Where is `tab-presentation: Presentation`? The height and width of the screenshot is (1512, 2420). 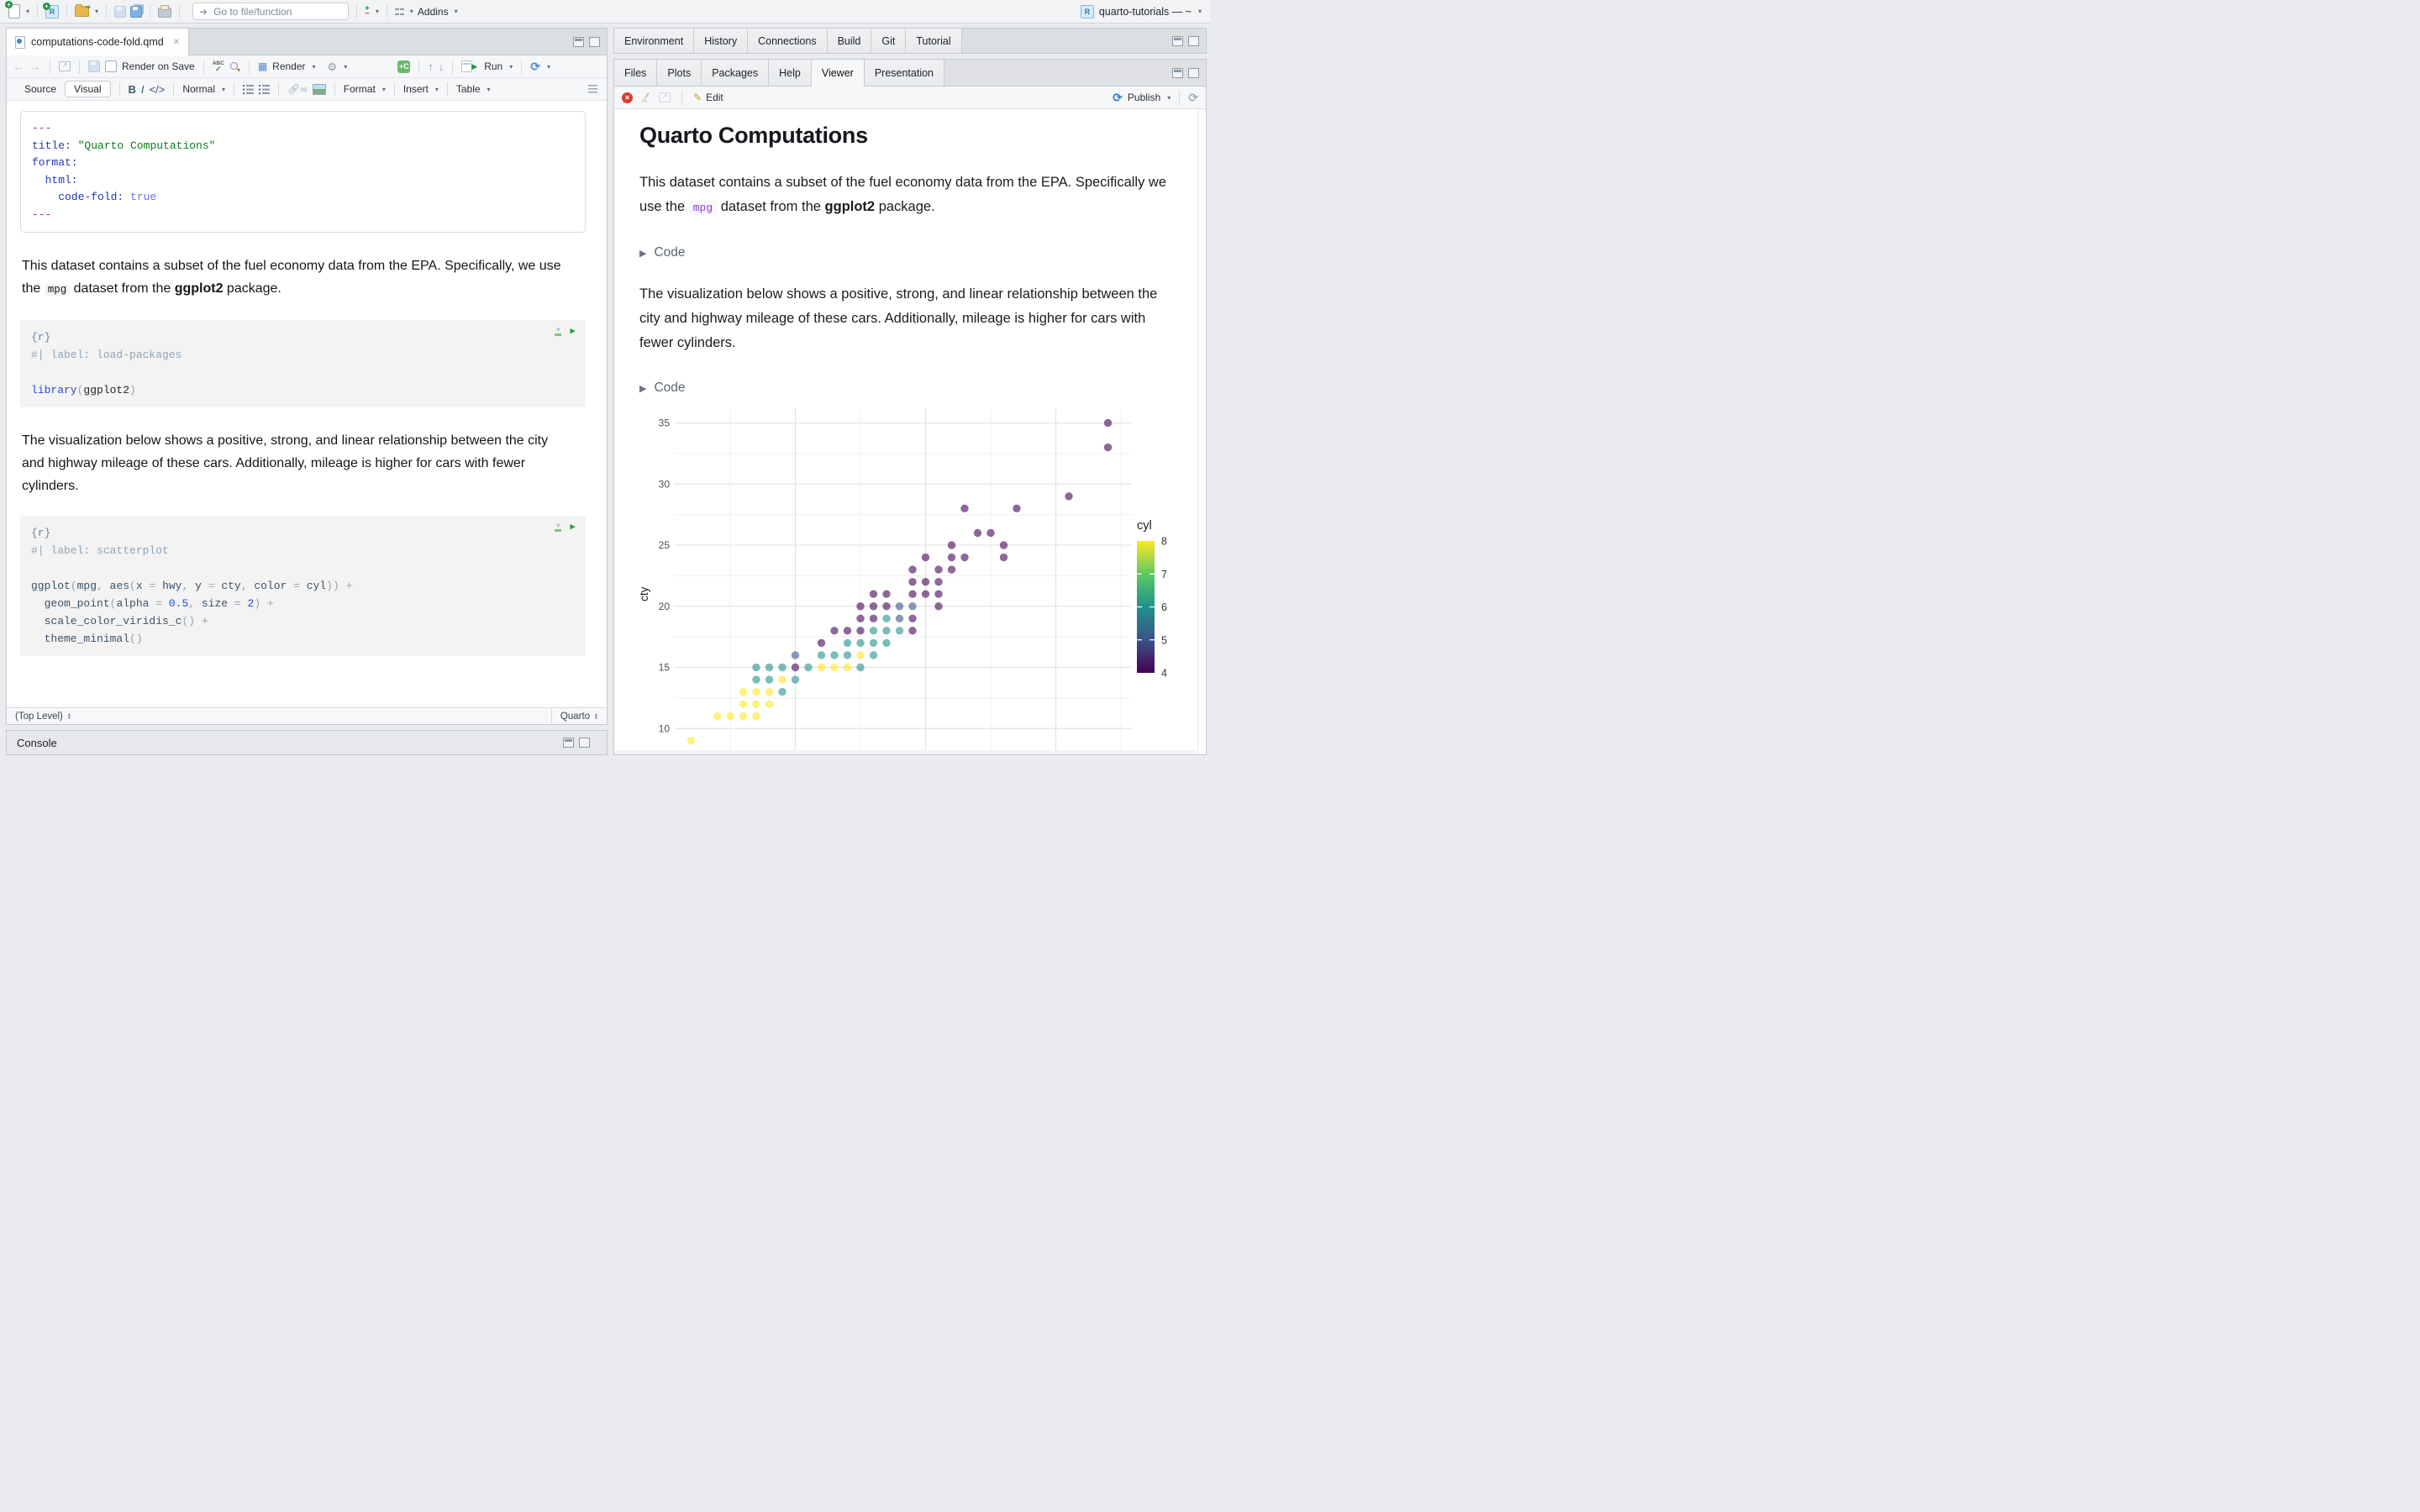 tab-presentation: Presentation is located at coordinates (904, 73).